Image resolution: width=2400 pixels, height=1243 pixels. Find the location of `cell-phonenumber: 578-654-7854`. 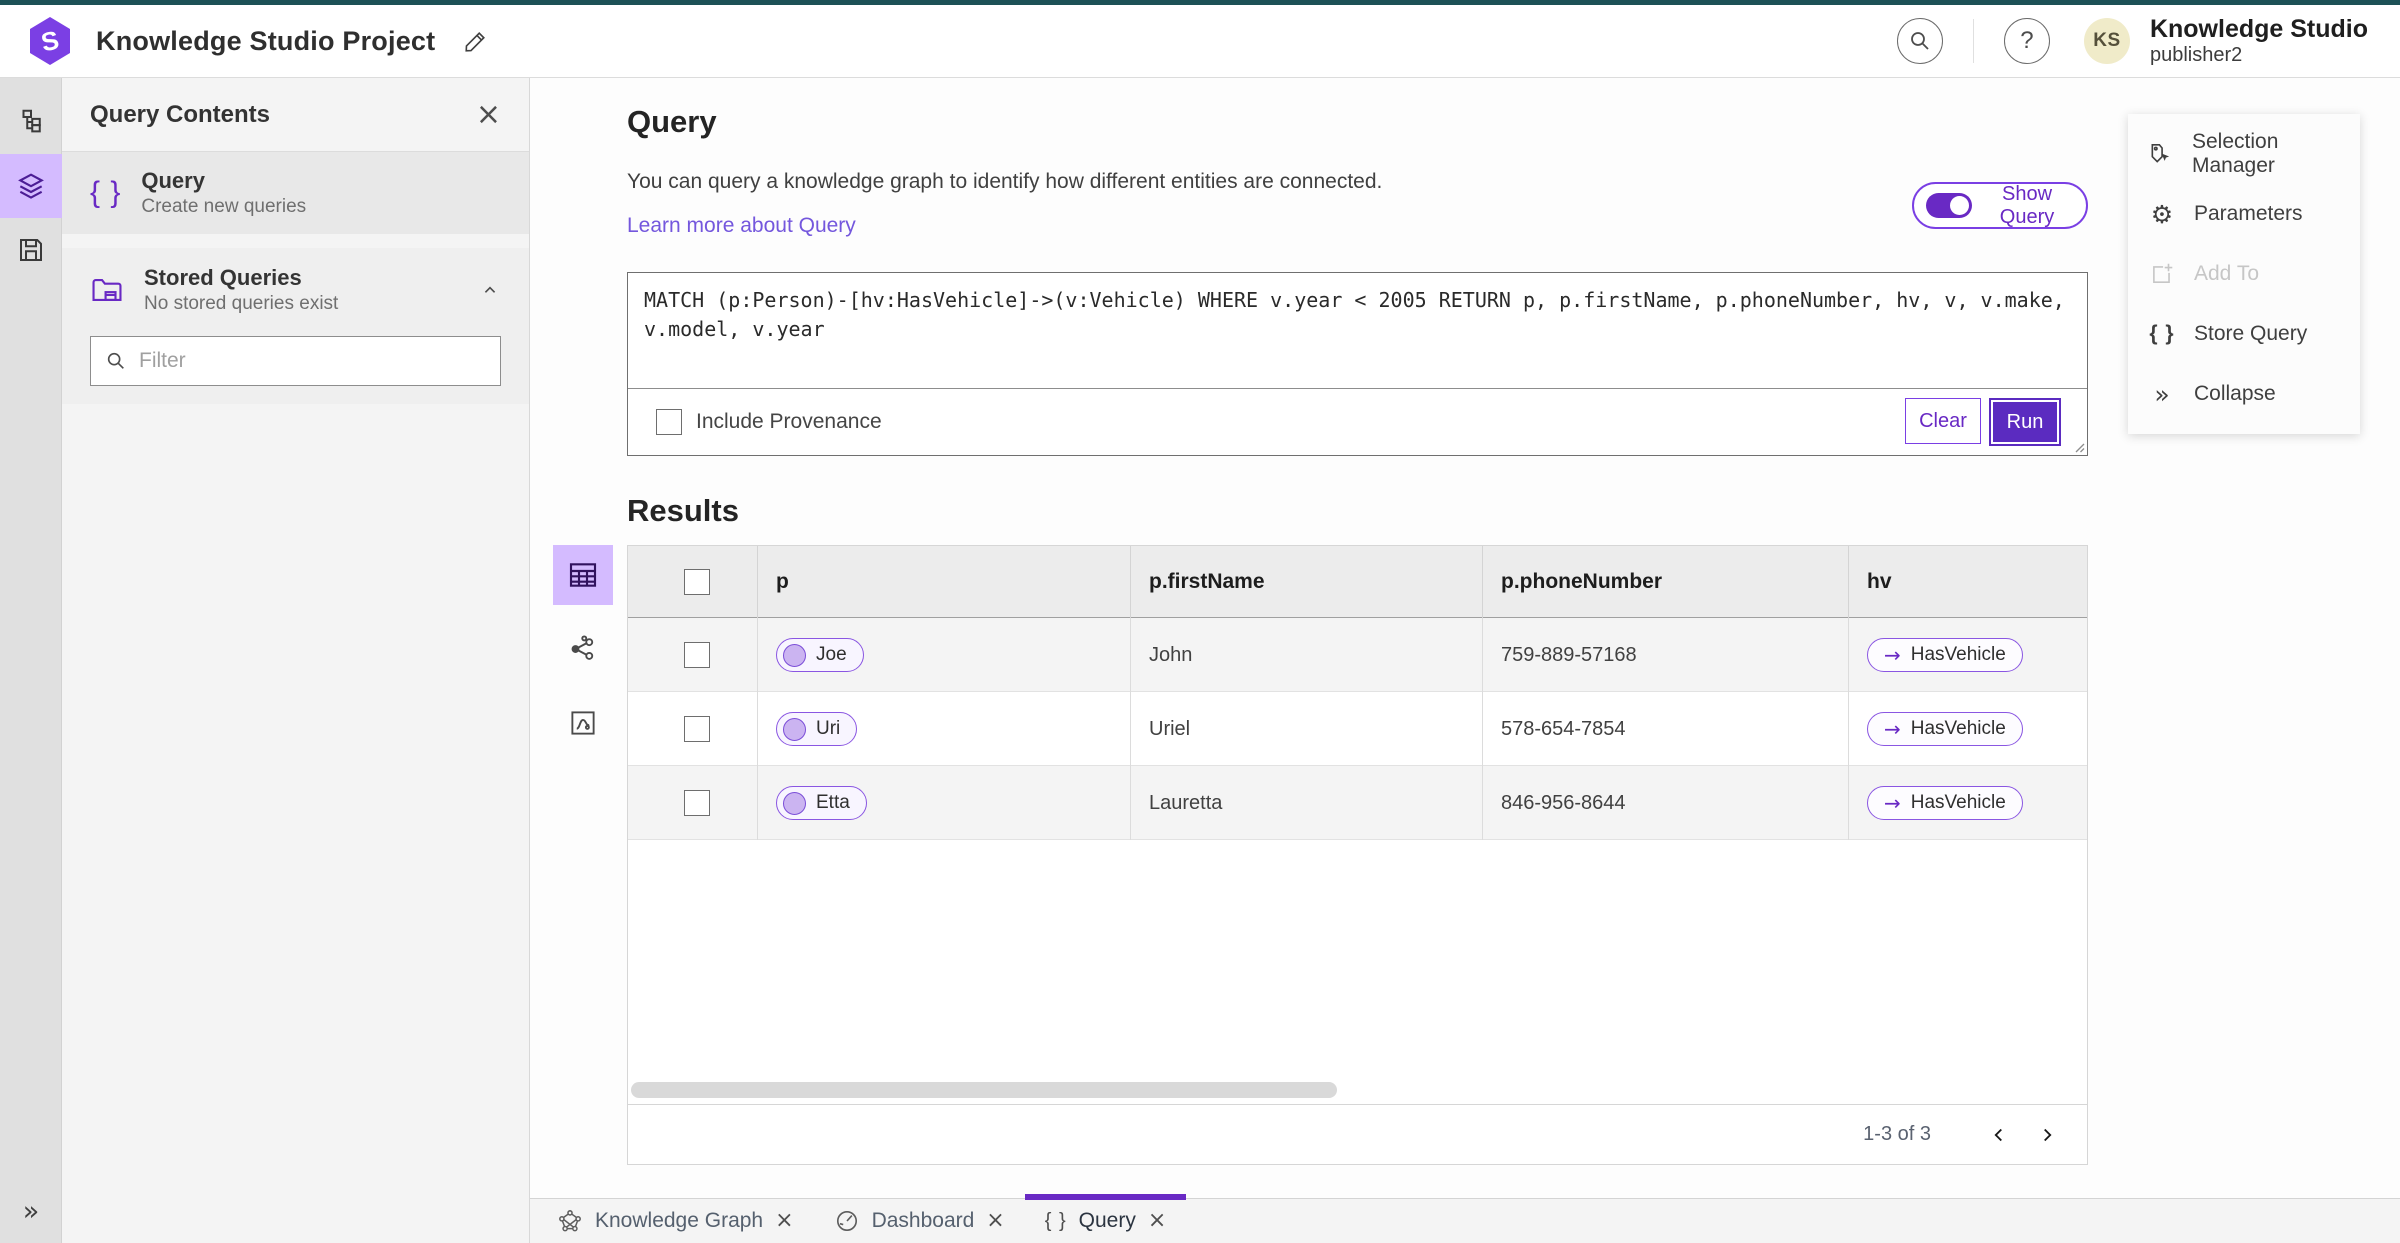

cell-phonenumber: 578-654-7854 is located at coordinates (1666, 729).